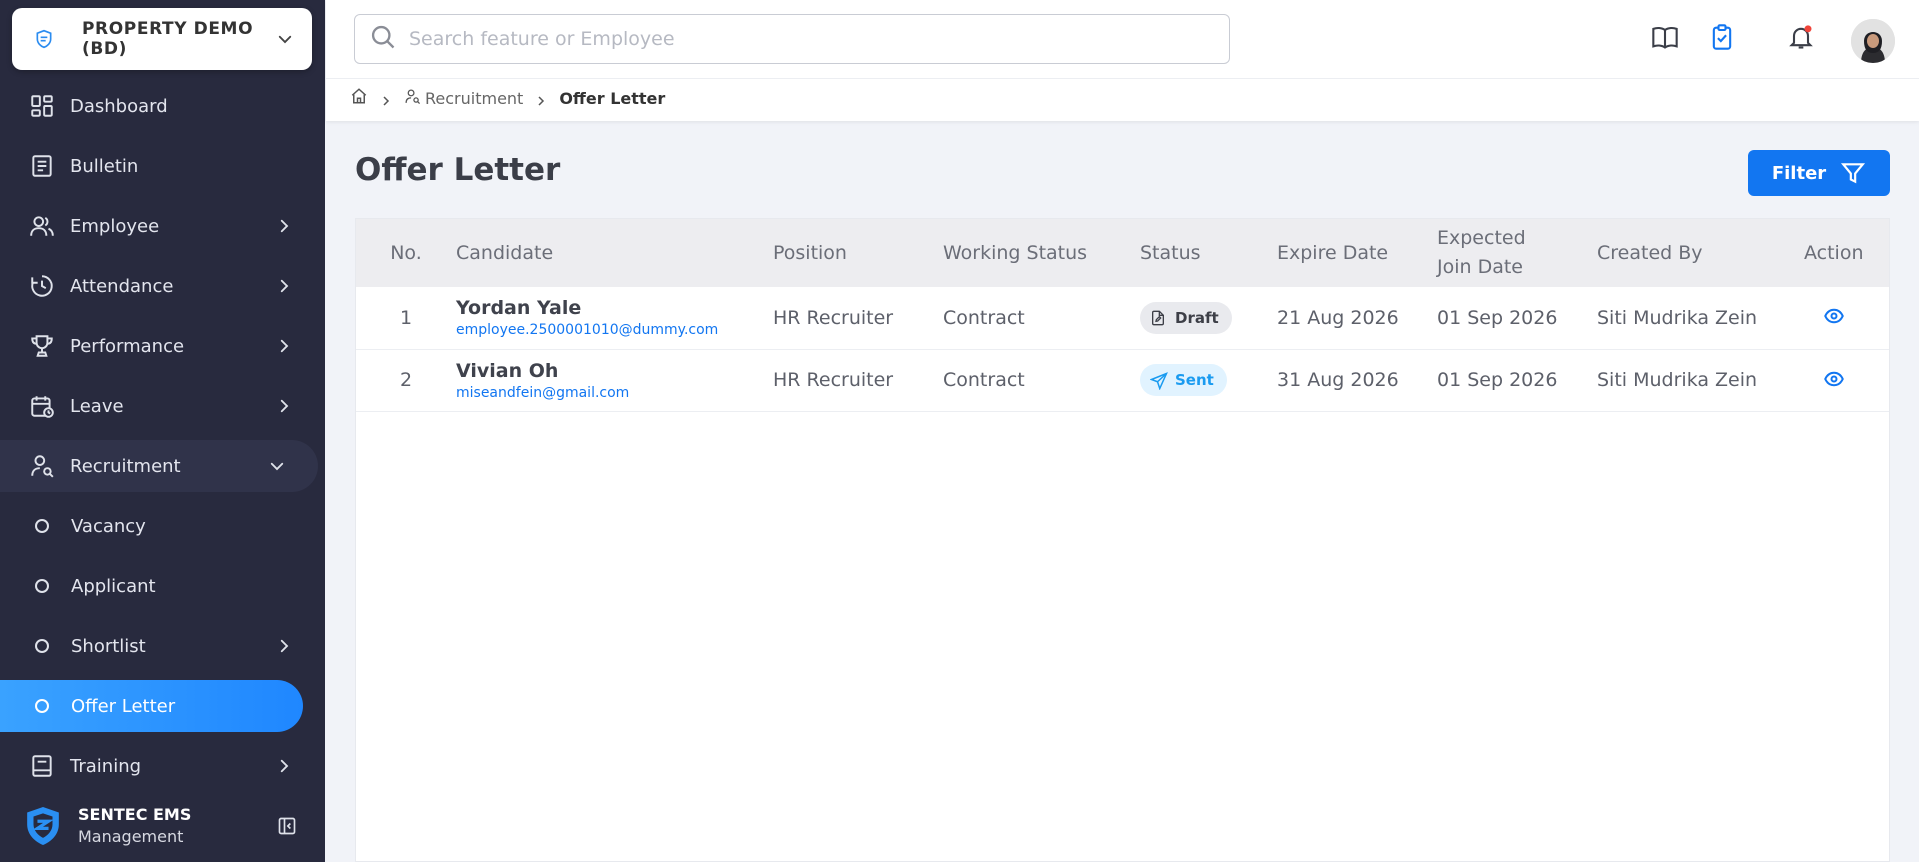 The width and height of the screenshot is (1919, 862). I want to click on sidebar-item-dashboard: Dashboard, so click(162, 106).